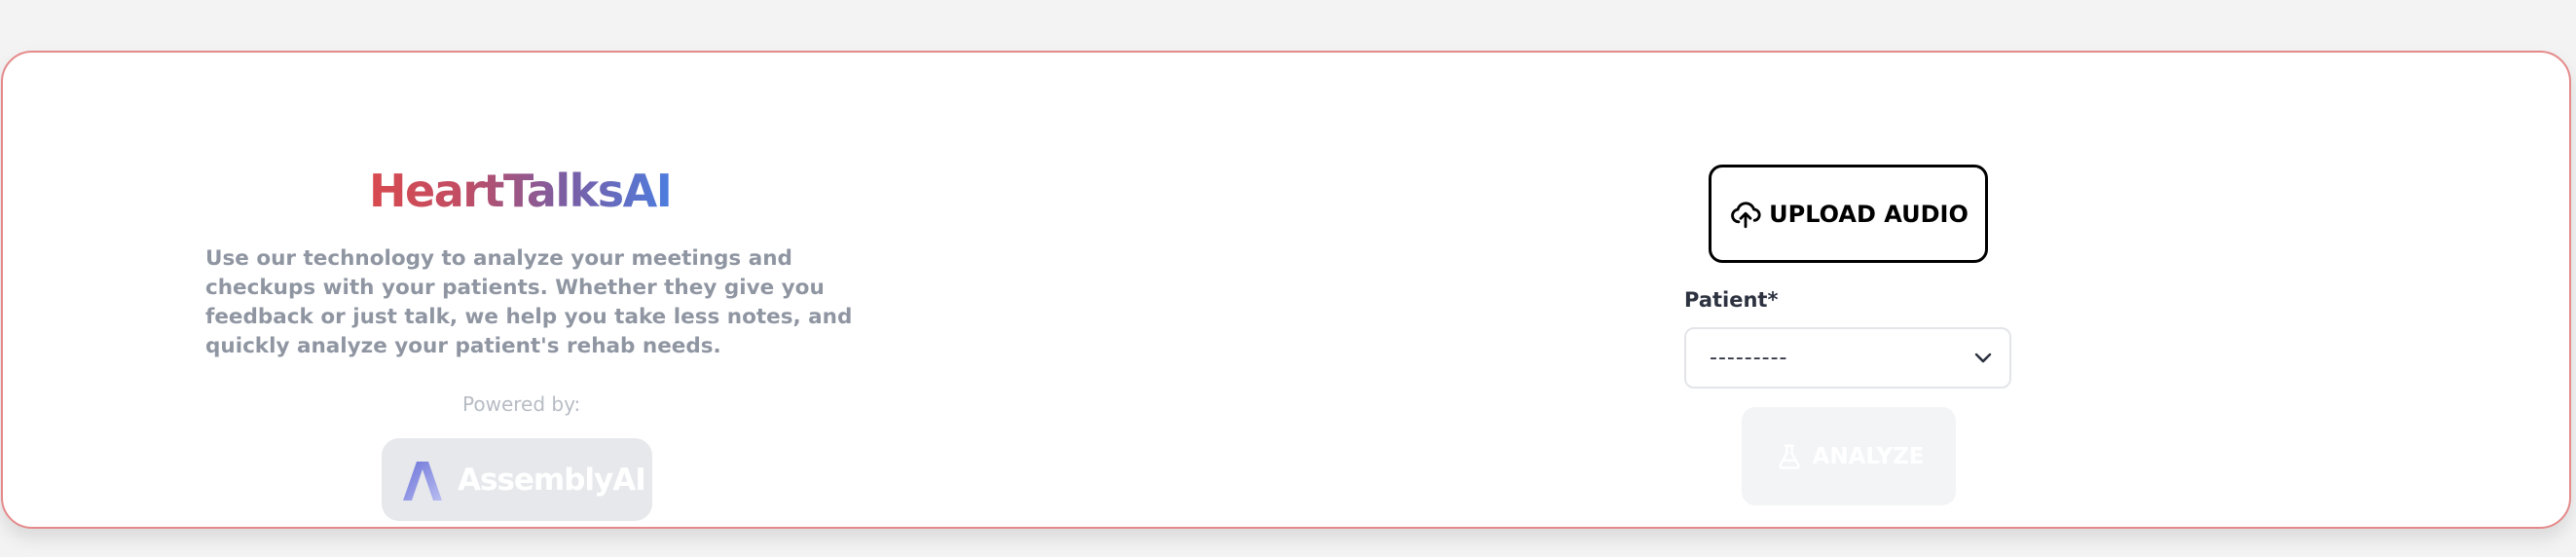 This screenshot has height=557, width=2576. What do you see at coordinates (1847, 358) in the screenshot?
I see `patient-select: ---------` at bounding box center [1847, 358].